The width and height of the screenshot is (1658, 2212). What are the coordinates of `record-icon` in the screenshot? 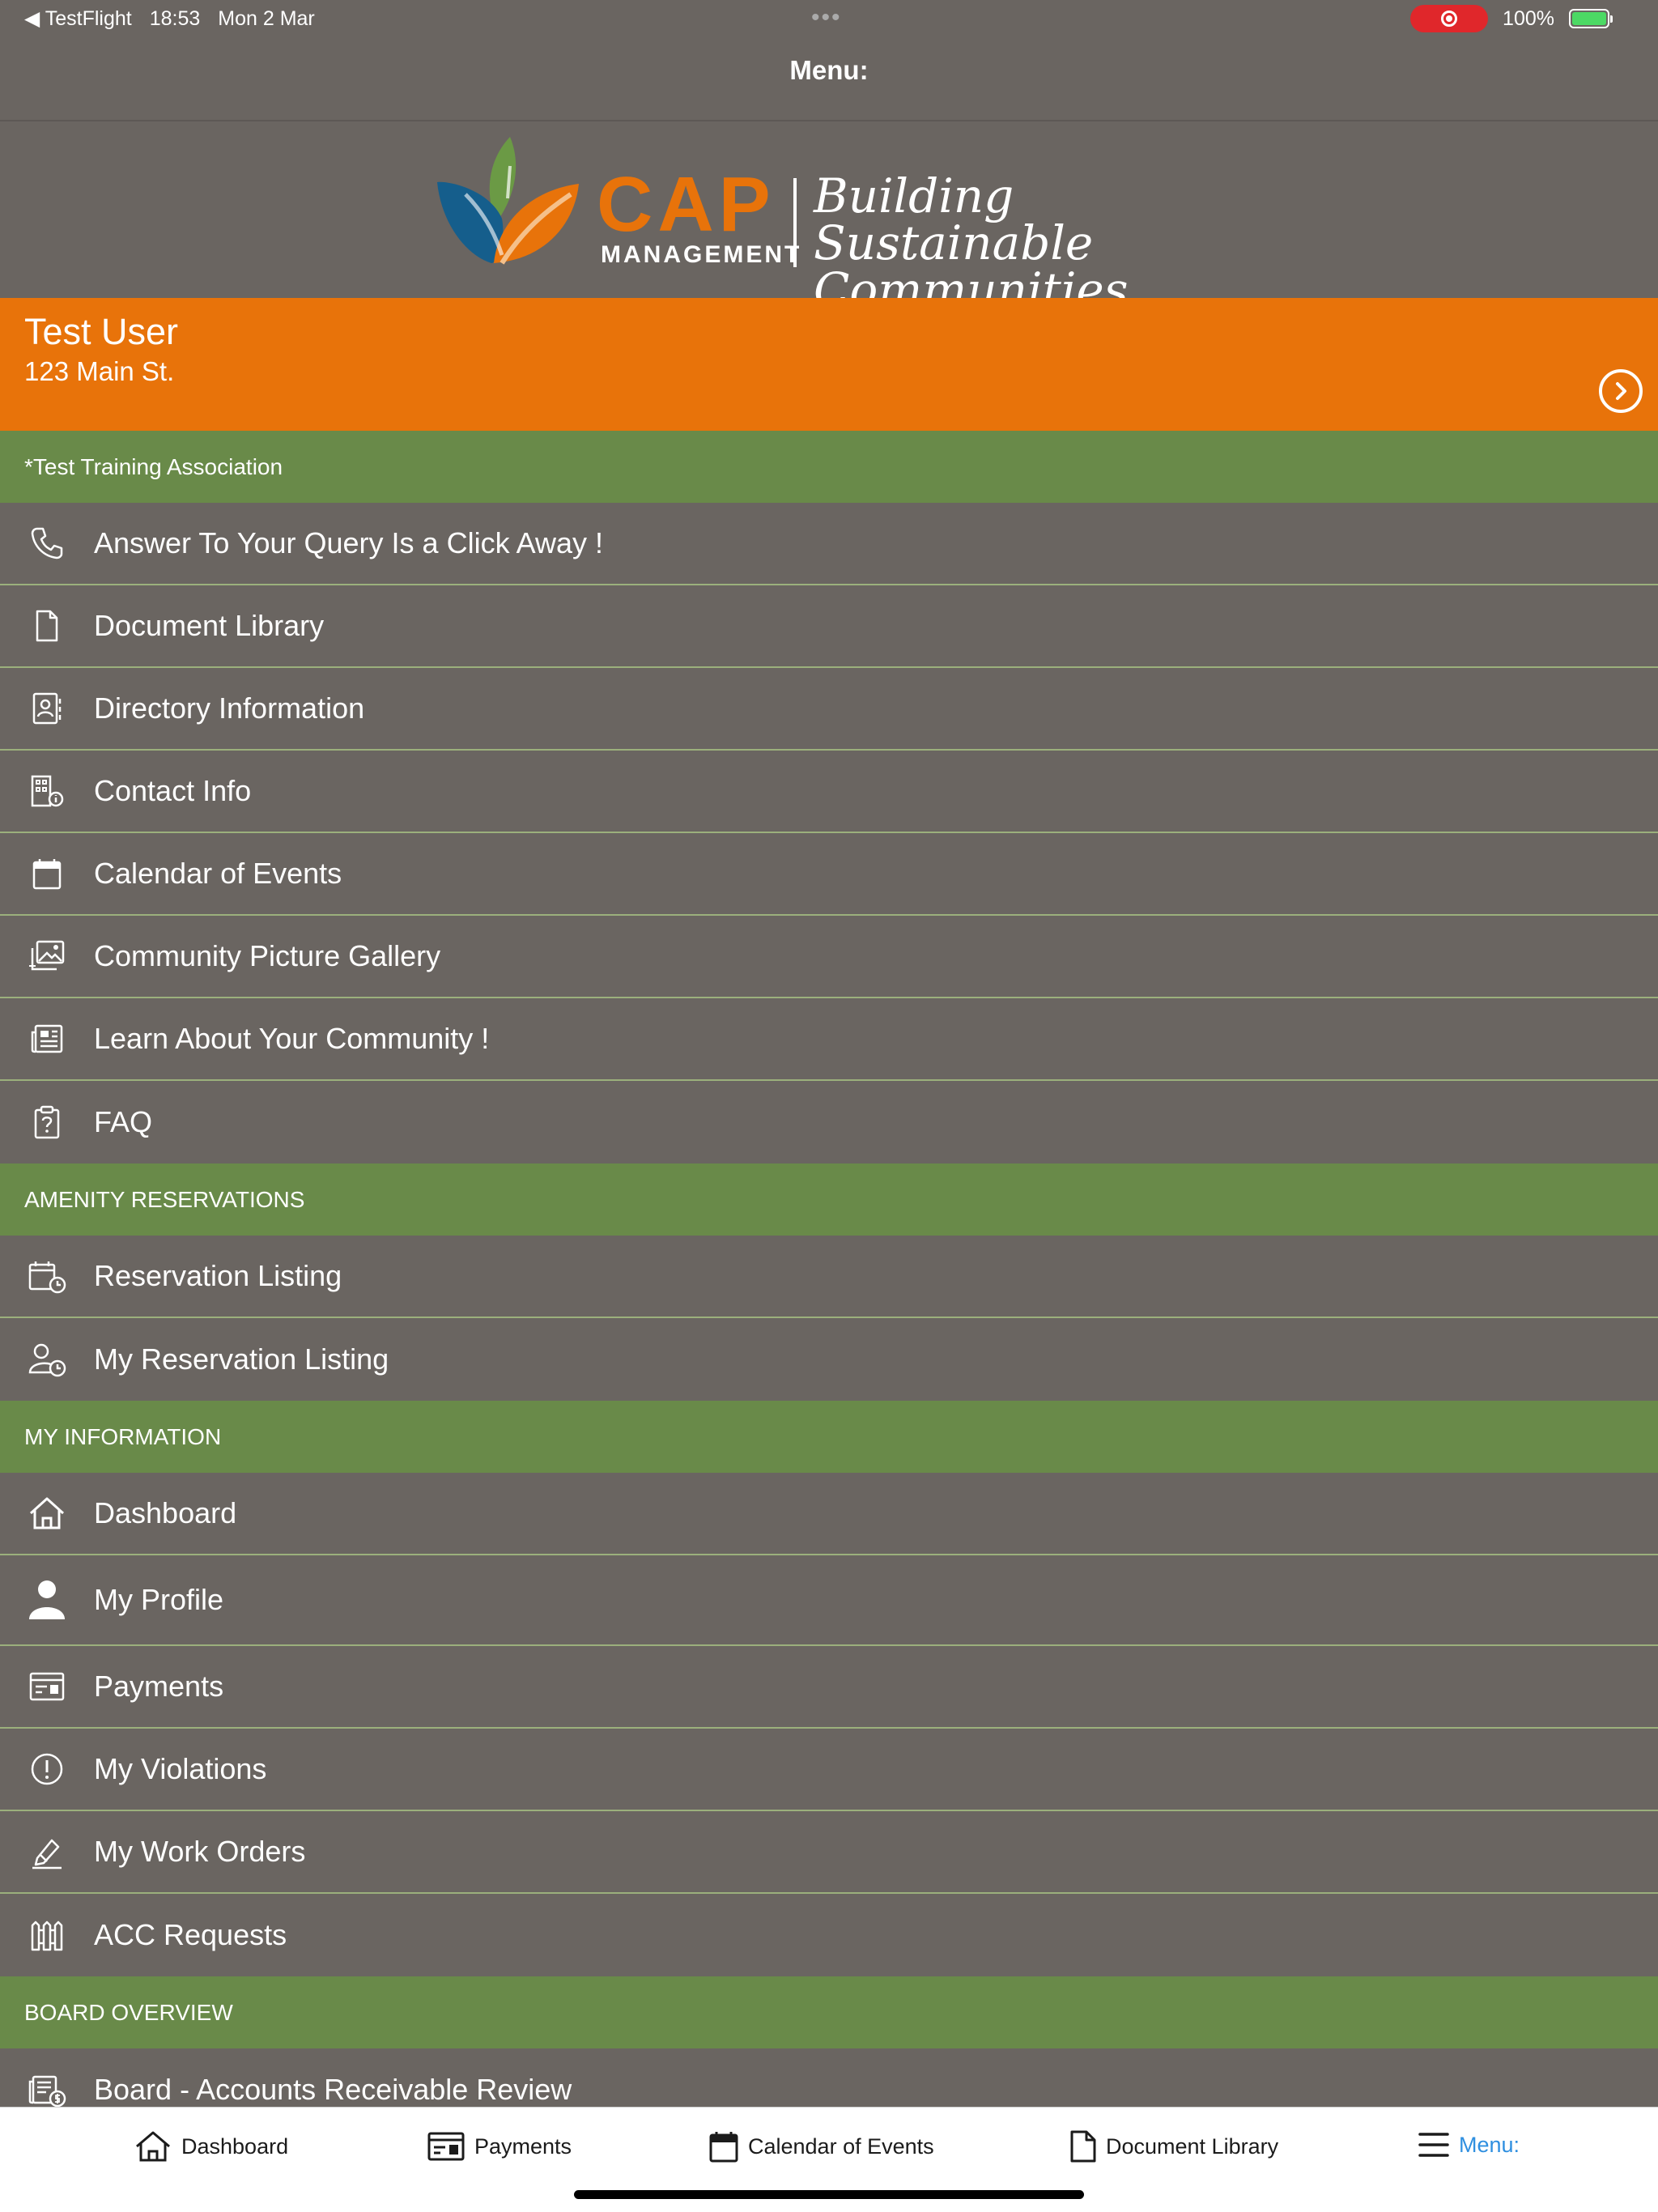 It's located at (1449, 19).